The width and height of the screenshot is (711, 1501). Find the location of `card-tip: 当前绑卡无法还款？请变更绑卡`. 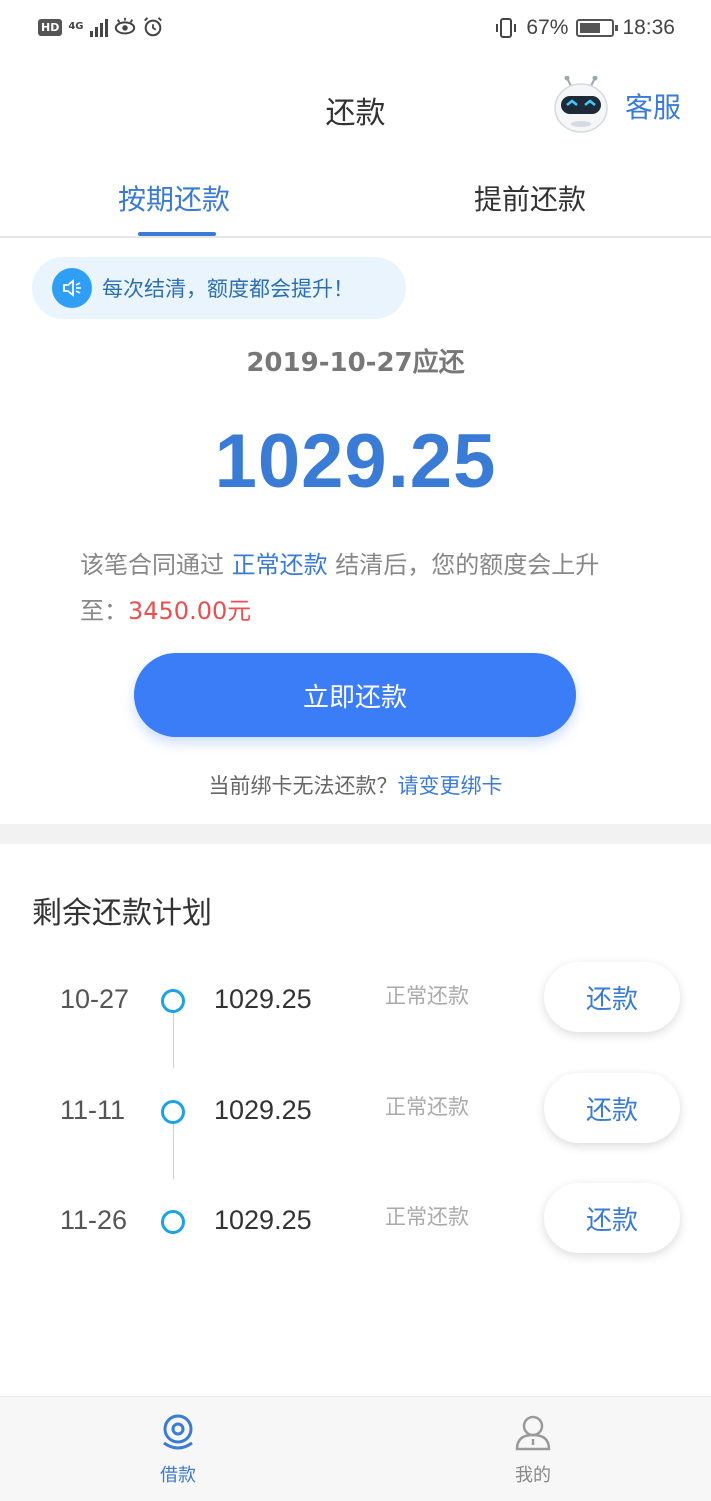

card-tip: 当前绑卡无法还款？请变更绑卡 is located at coordinates (355, 785).